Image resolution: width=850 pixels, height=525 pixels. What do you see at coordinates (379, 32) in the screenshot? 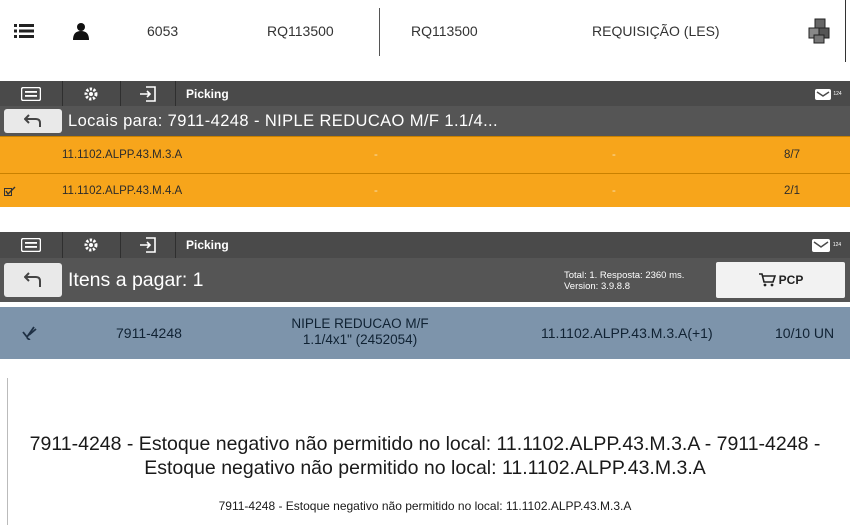
I see `header-divider` at bounding box center [379, 32].